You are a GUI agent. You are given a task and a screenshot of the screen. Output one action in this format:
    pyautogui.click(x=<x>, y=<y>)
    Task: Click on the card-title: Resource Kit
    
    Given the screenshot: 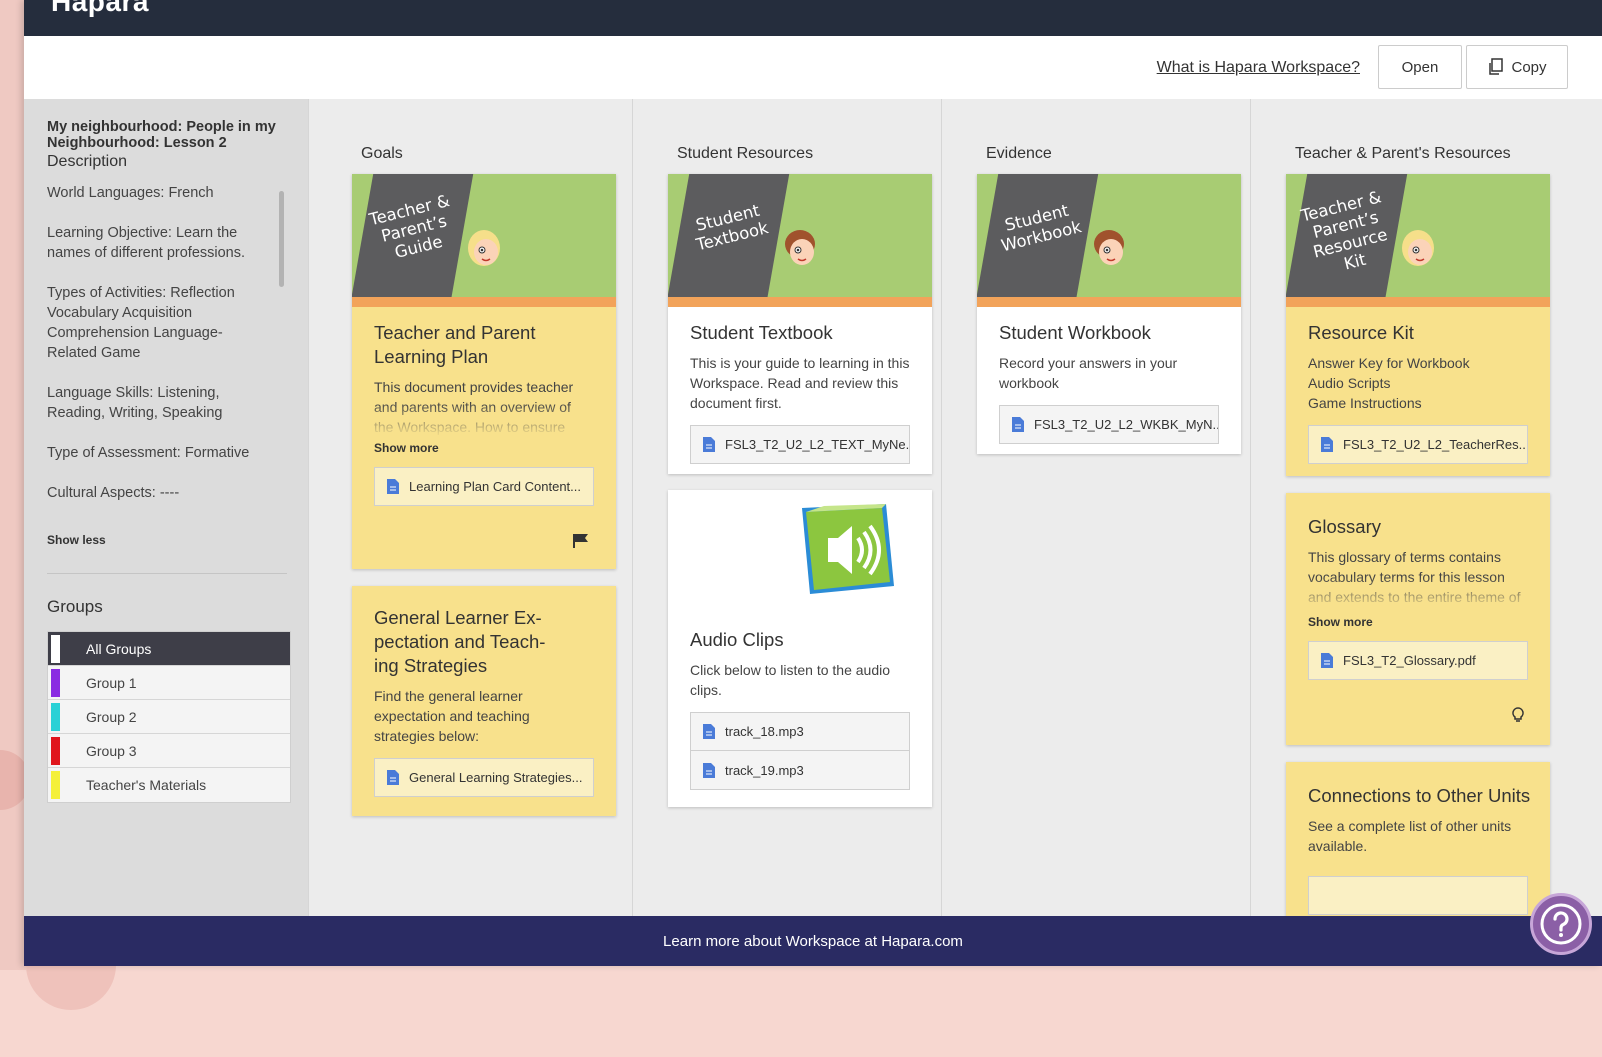 What is the action you would take?
    pyautogui.click(x=1361, y=332)
    